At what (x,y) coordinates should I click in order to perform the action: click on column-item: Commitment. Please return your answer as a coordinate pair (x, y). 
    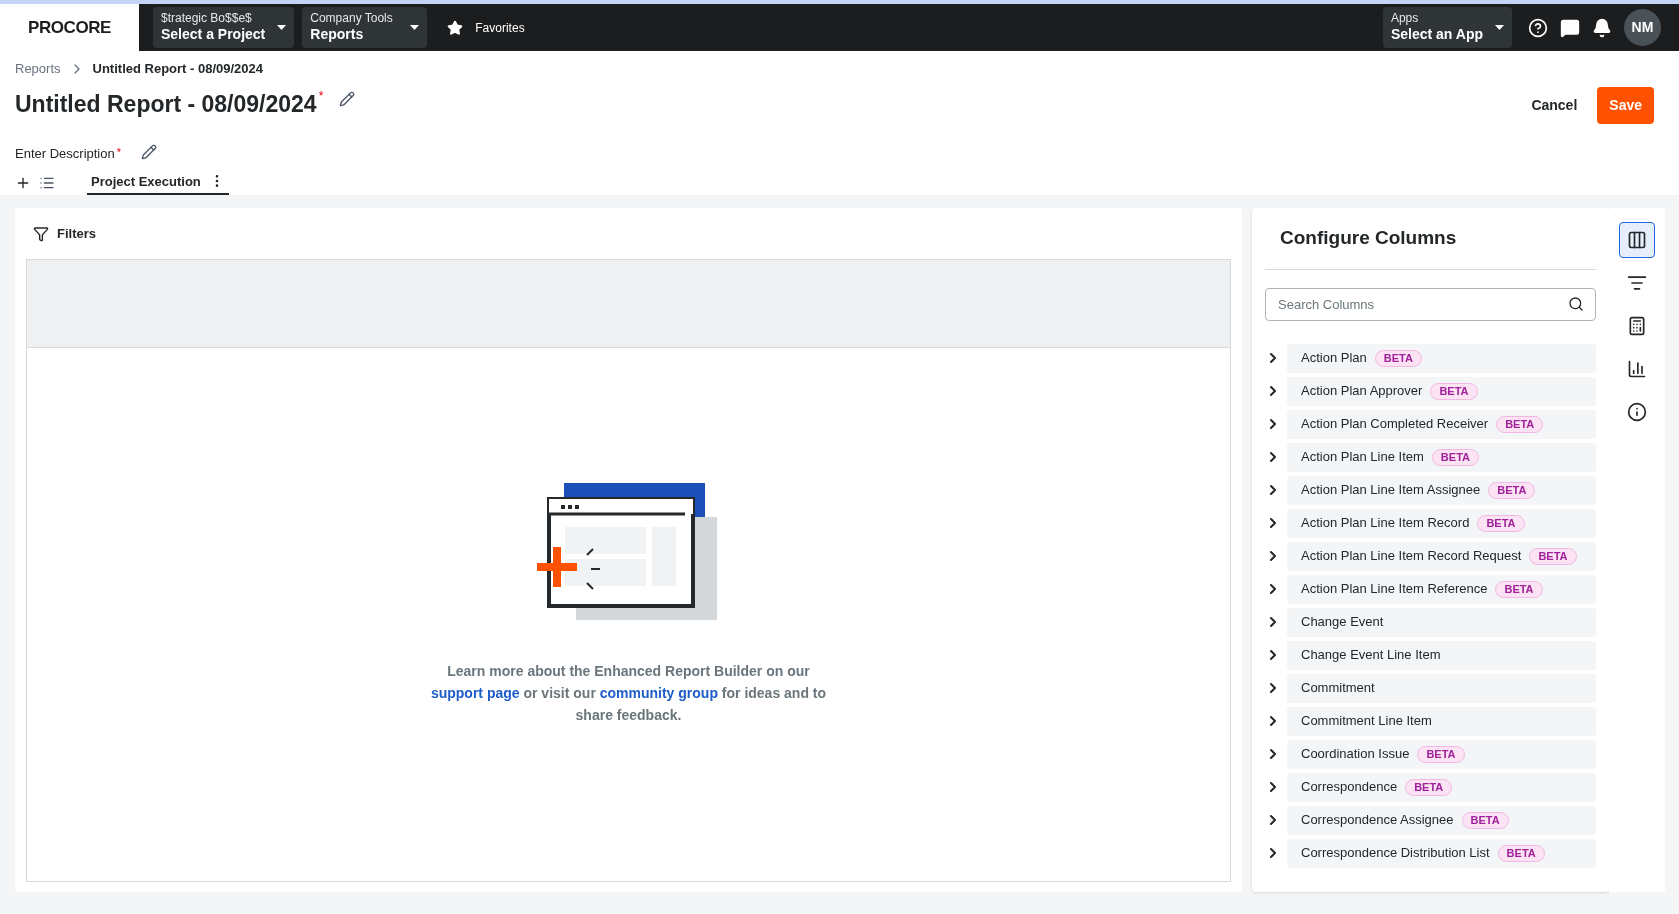
    Looking at the image, I should click on (1441, 688).